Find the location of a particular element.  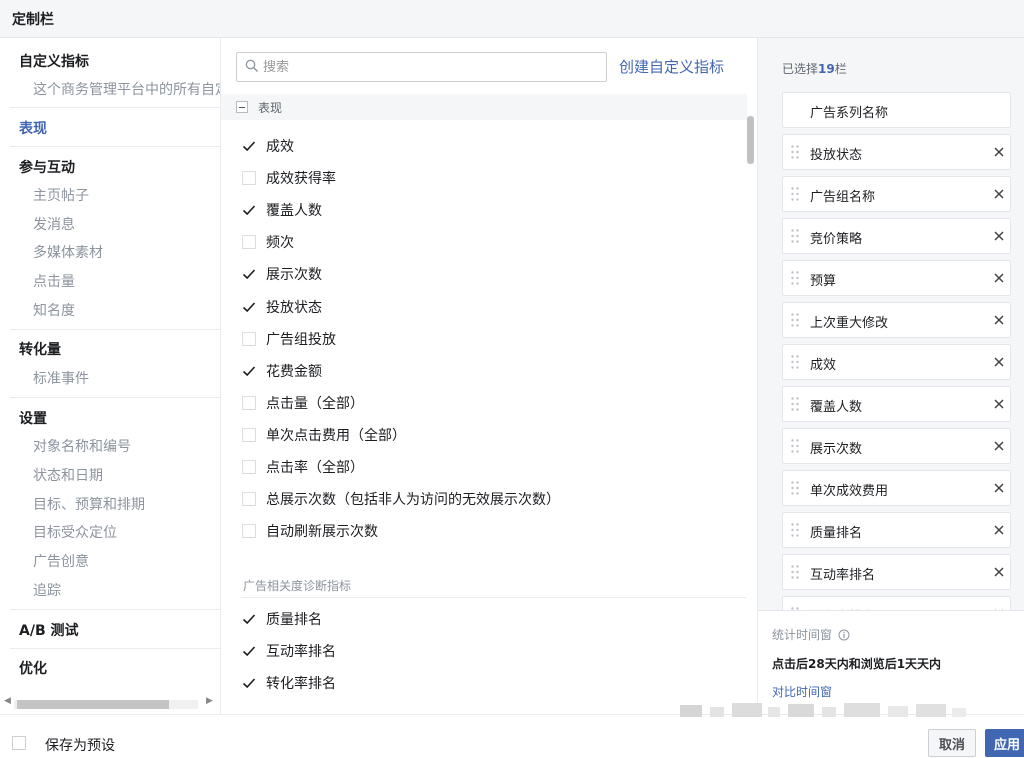

metric-row: 转化率排名 is located at coordinates (288, 683).